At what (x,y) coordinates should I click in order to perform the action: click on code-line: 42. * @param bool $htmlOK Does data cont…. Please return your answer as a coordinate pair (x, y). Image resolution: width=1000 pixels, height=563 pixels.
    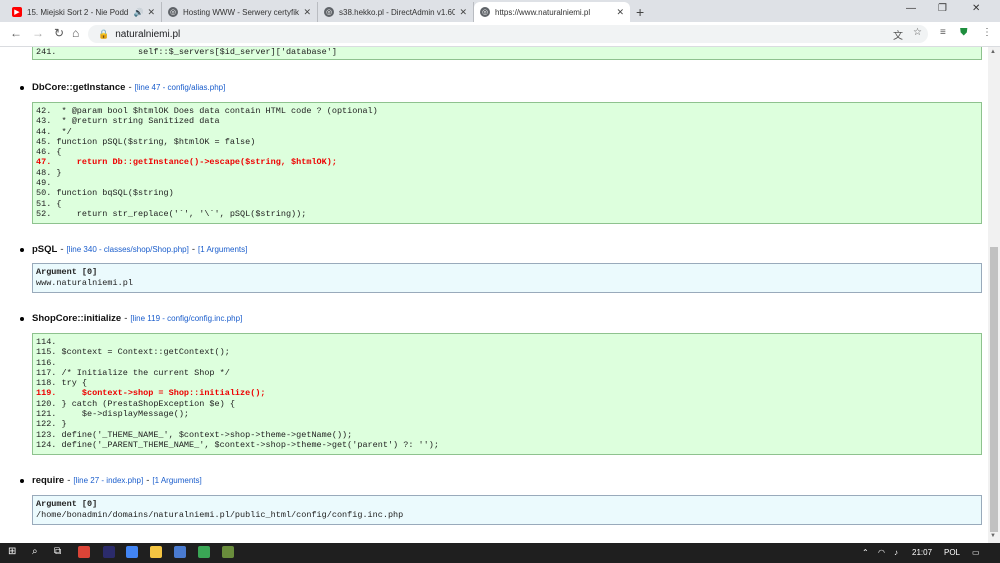
    Looking at the image, I should click on (207, 111).